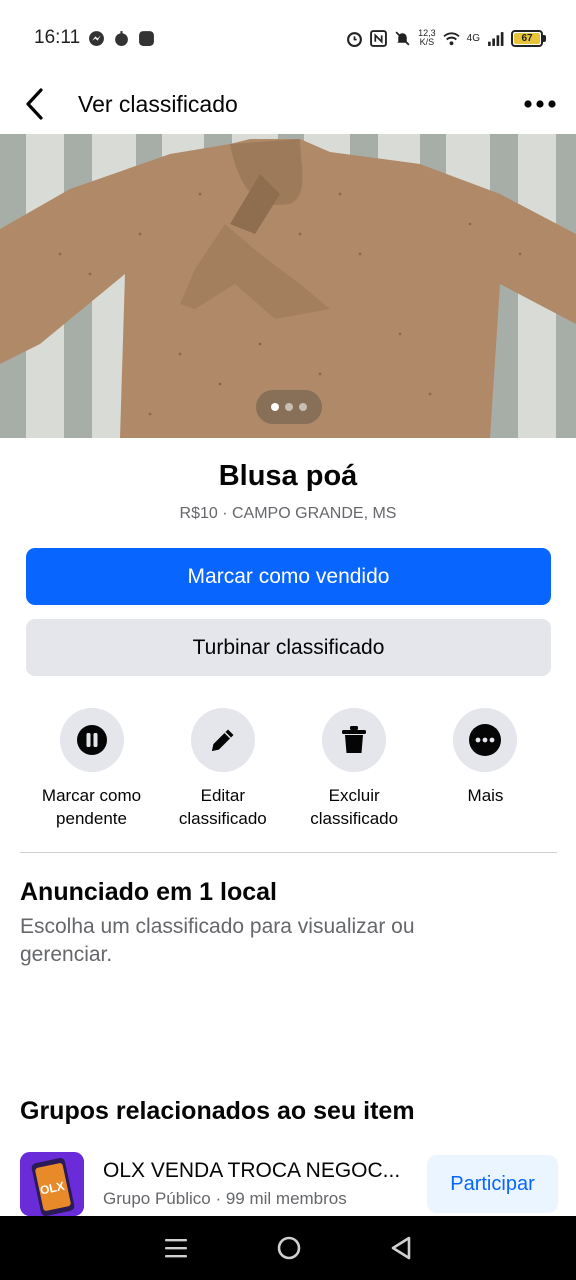 The width and height of the screenshot is (576, 1280). I want to click on home-icon, so click(289, 1248).